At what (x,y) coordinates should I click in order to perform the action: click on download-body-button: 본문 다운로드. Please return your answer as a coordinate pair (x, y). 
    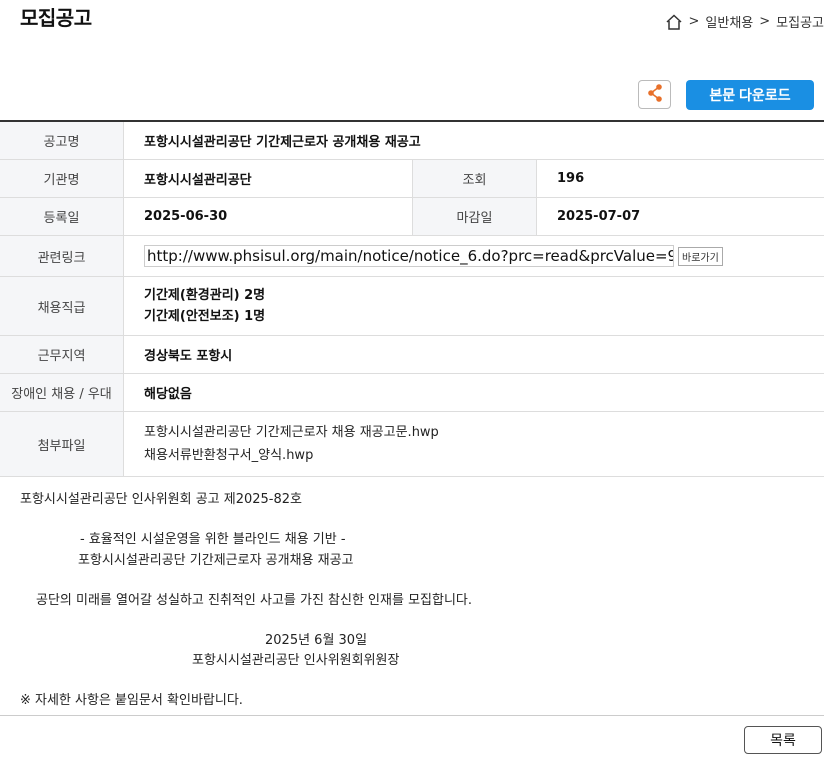
    Looking at the image, I should click on (750, 95).